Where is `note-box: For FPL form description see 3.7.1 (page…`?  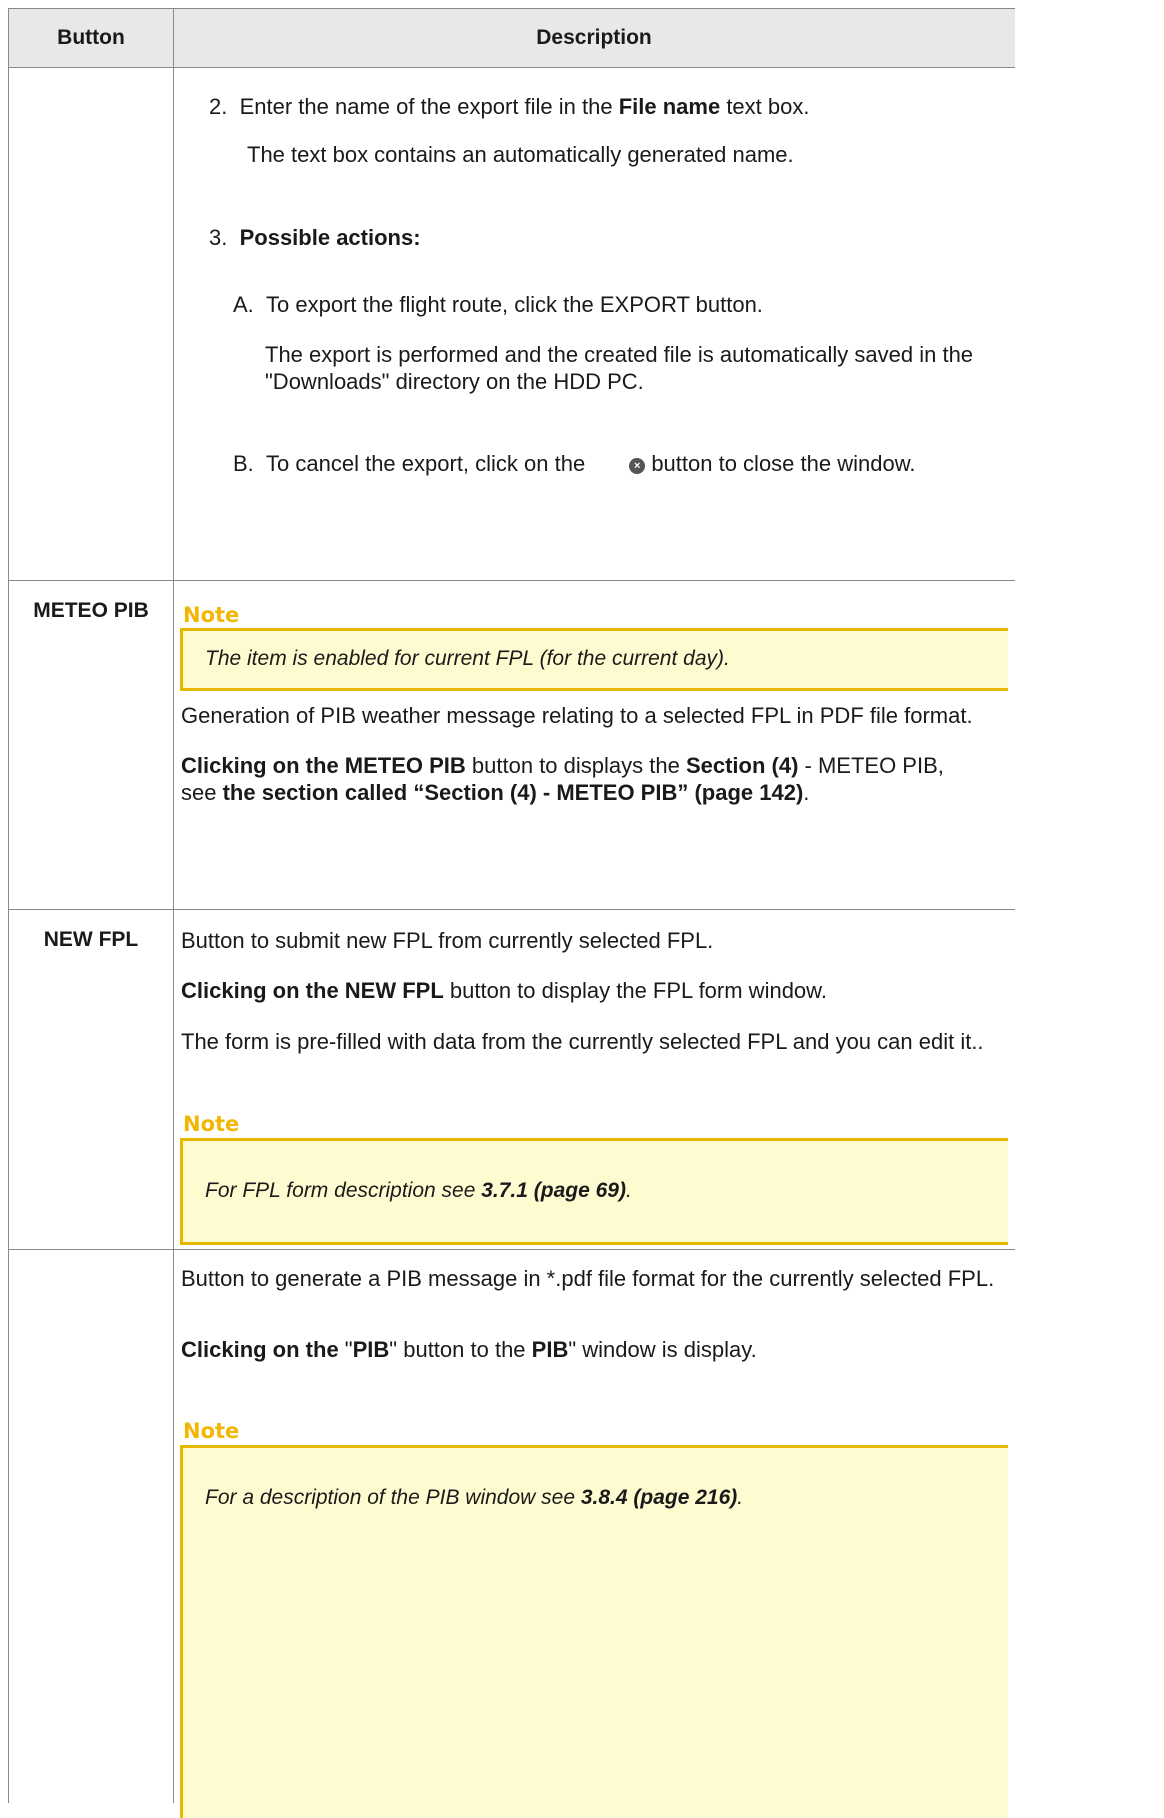
note-box: For FPL form description see 3.7.1 (page… is located at coordinates (594, 1191).